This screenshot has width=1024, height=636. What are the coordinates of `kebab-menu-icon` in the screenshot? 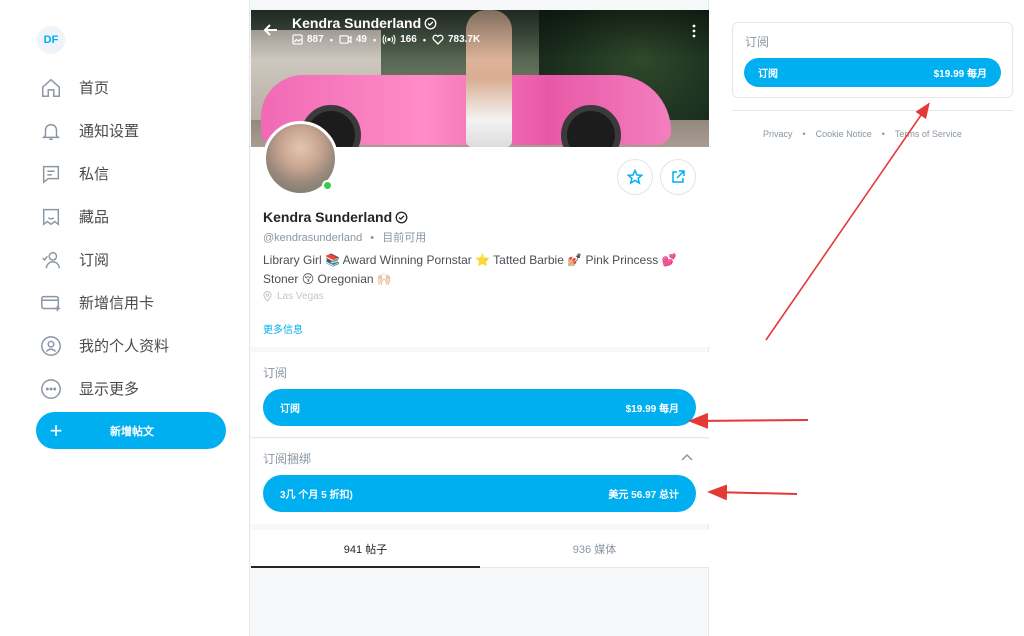 It's located at (694, 31).